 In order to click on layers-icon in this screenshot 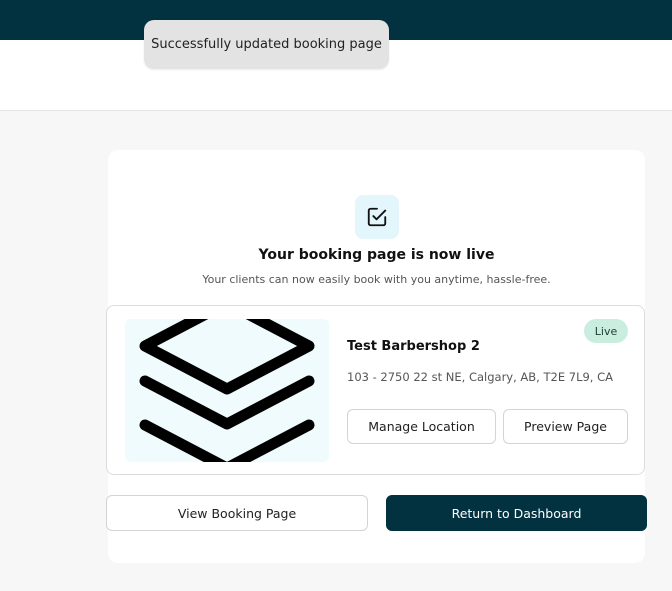, I will do `click(227, 390)`.